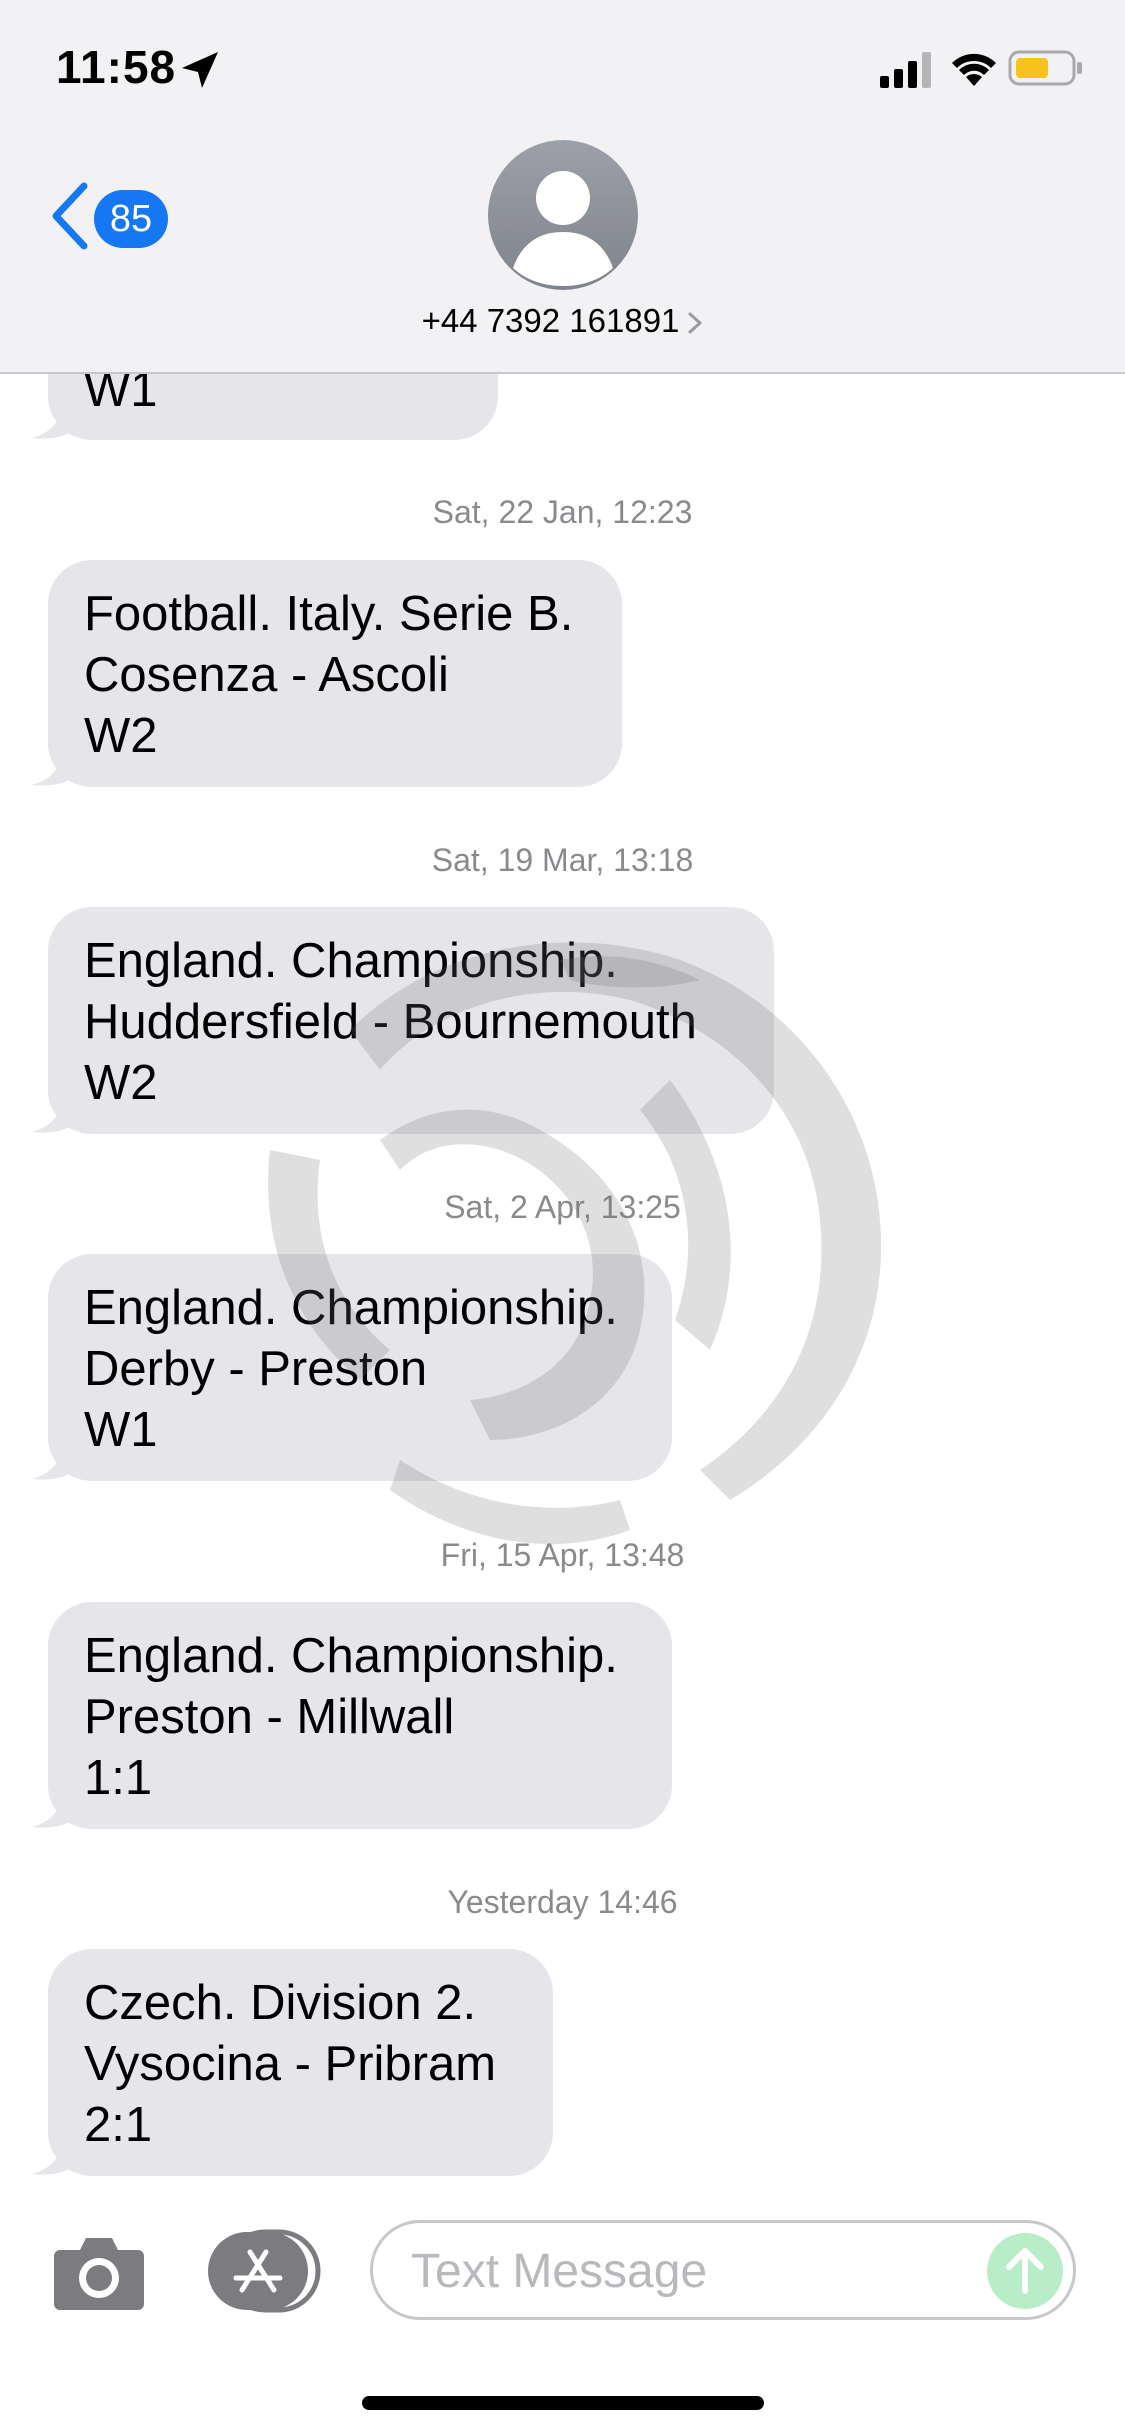  Describe the element at coordinates (121, 1430) in the screenshot. I see `message-line: W1` at that location.